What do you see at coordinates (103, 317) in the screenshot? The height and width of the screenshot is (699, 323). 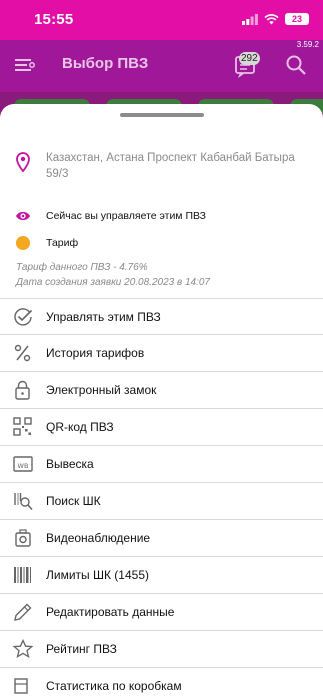 I see `menu-item-label: Управлять этим ПВЗ` at bounding box center [103, 317].